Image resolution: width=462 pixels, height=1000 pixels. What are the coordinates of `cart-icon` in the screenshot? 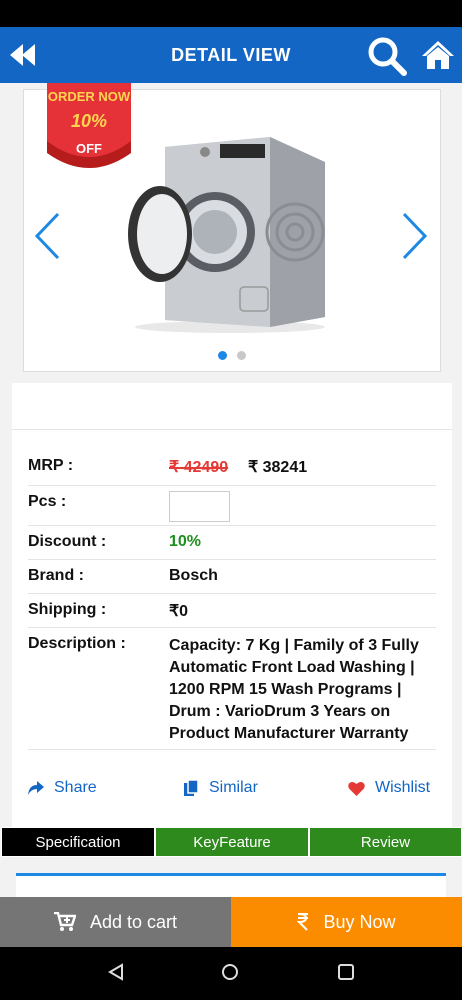 It's located at (64, 921).